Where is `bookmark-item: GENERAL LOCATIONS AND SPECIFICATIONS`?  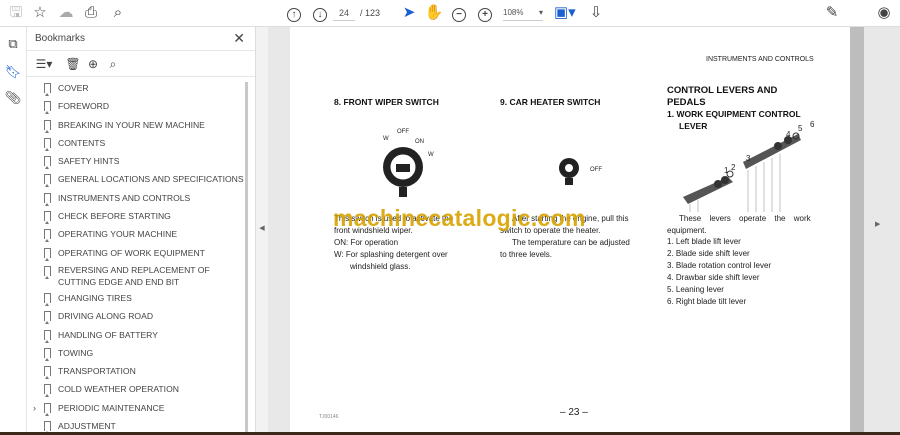
bookmark-item: GENERAL LOCATIONS AND SPECIFICATIONS is located at coordinates (135, 179).